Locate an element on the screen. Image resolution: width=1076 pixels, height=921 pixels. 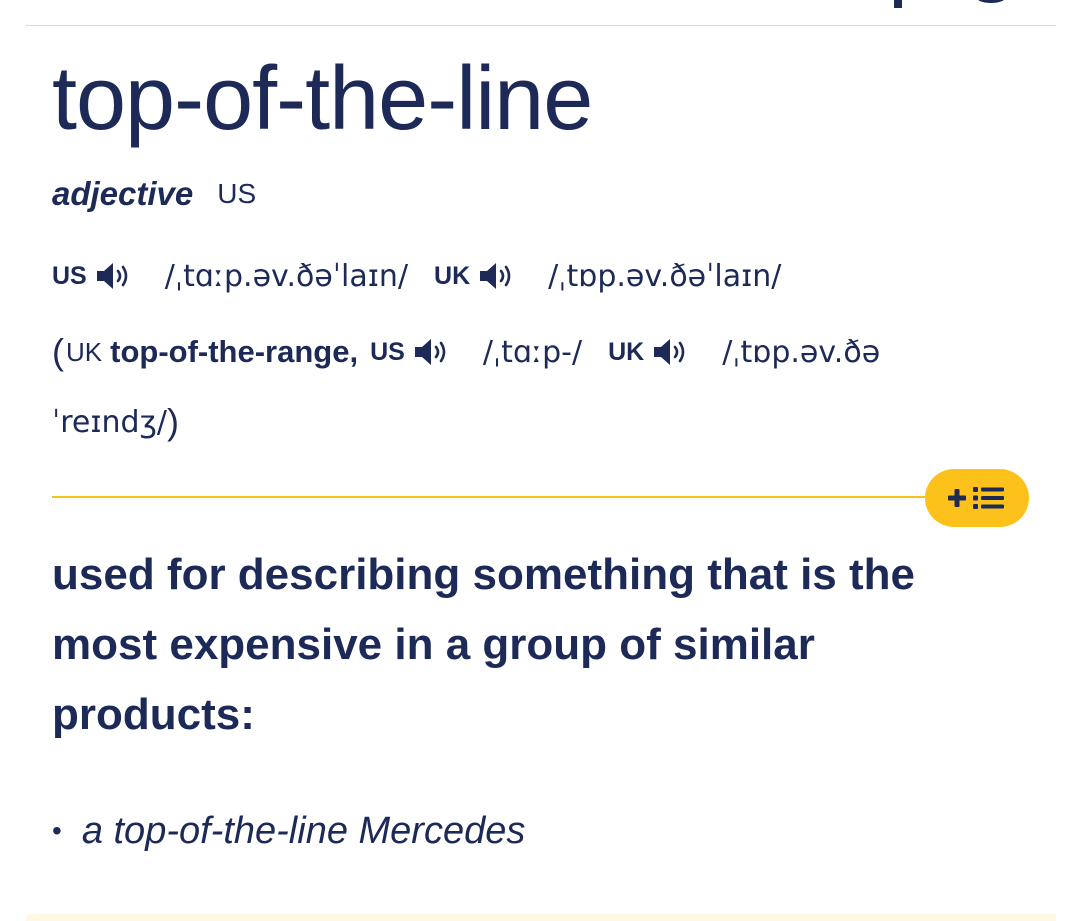
grammar-line: adjective US is located at coordinates (154, 194).